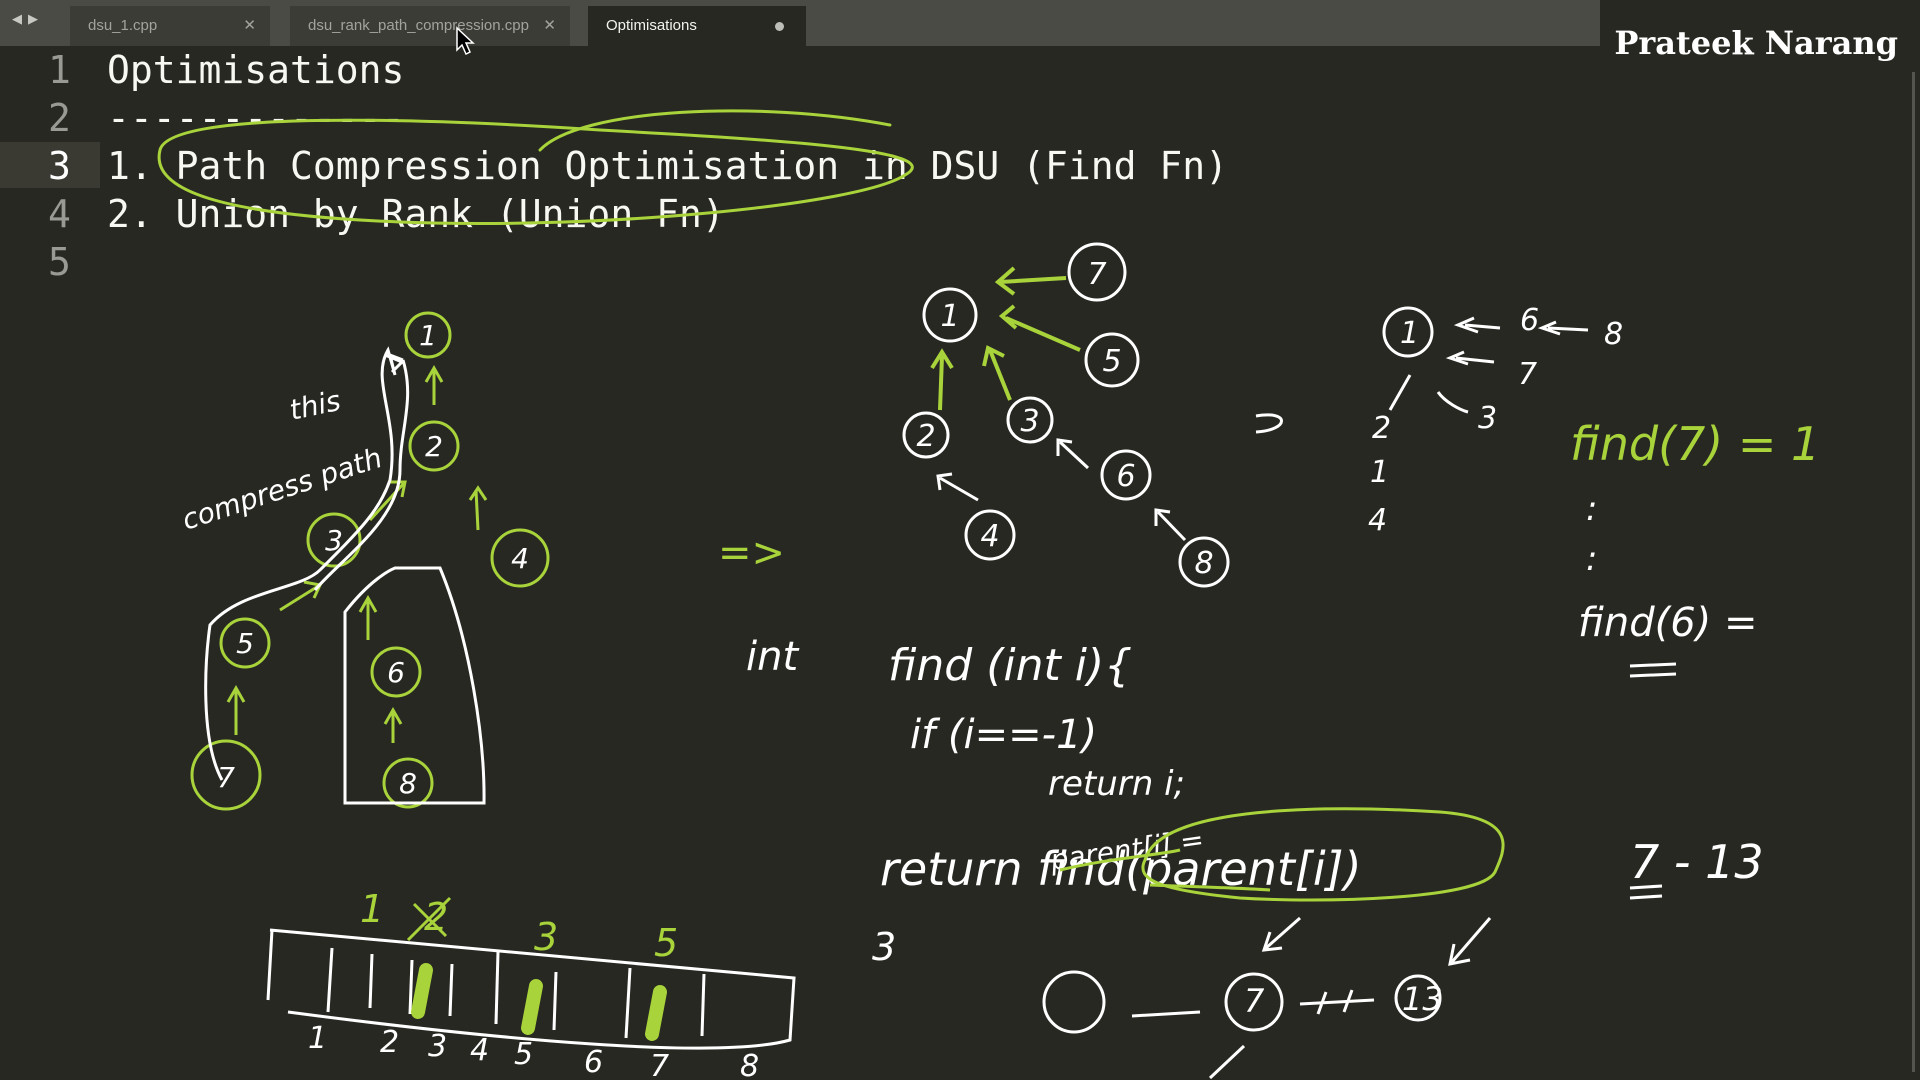 The width and height of the screenshot is (1920, 1080). I want to click on bottom-node-label: 7, so click(1254, 1001).